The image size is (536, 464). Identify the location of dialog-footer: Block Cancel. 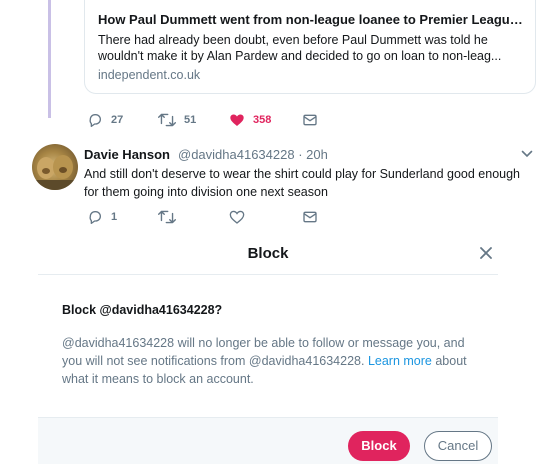
(268, 440).